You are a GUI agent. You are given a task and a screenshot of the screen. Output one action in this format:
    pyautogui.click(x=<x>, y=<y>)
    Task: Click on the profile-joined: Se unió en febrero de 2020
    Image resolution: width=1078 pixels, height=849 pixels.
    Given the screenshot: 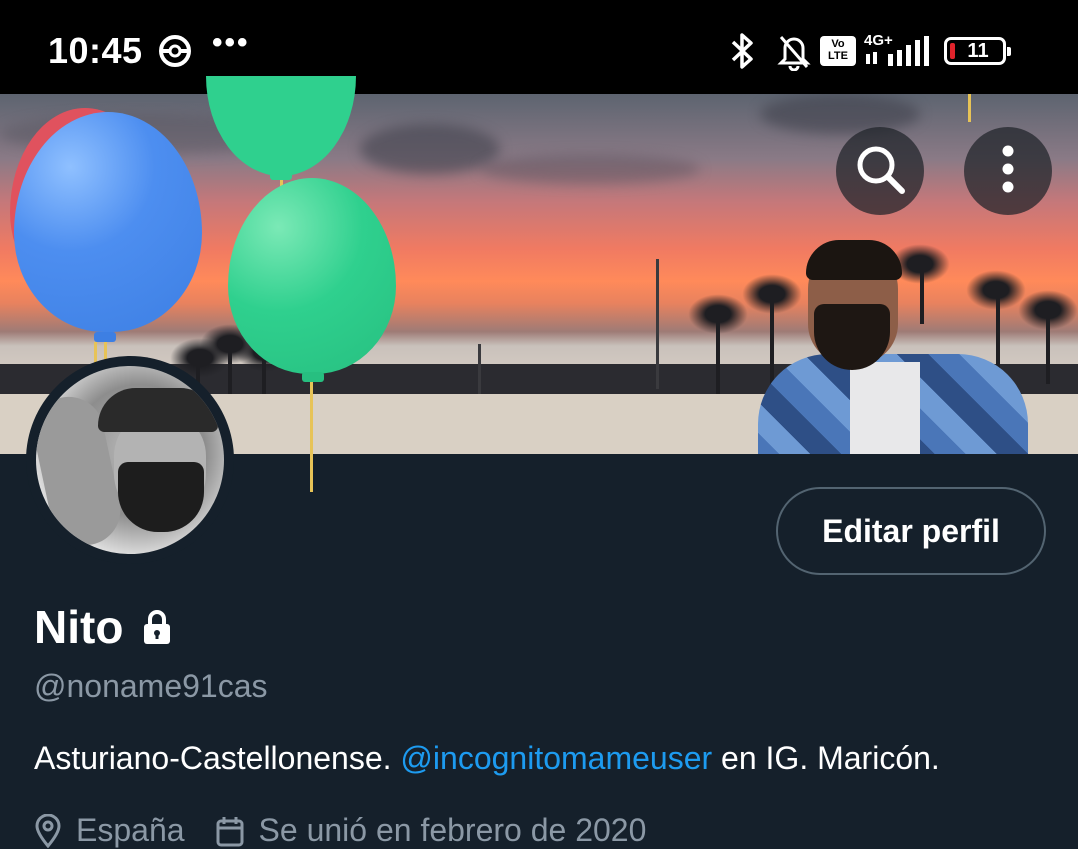 What is the action you would take?
    pyautogui.click(x=431, y=830)
    